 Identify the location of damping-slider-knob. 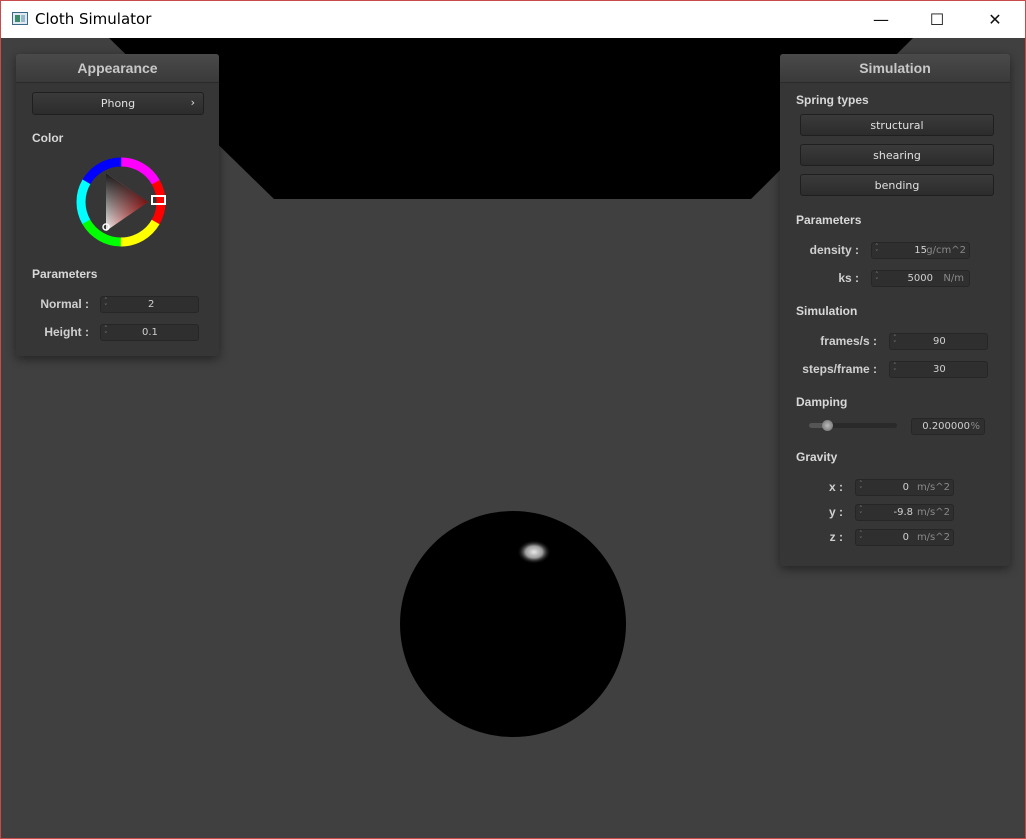
(827, 425).